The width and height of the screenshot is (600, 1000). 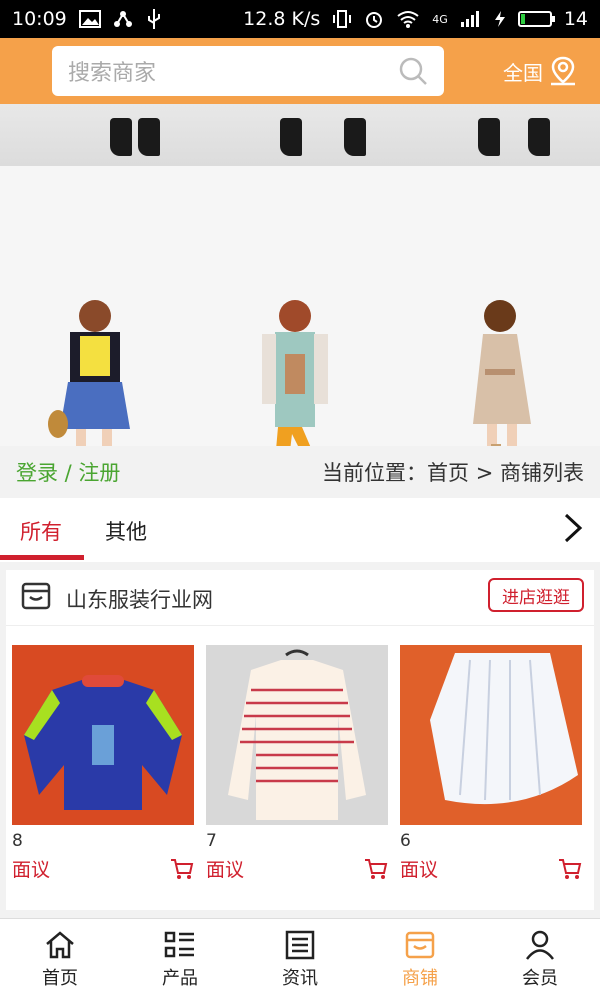 I want to click on tab-all: 所有, so click(x=41, y=531).